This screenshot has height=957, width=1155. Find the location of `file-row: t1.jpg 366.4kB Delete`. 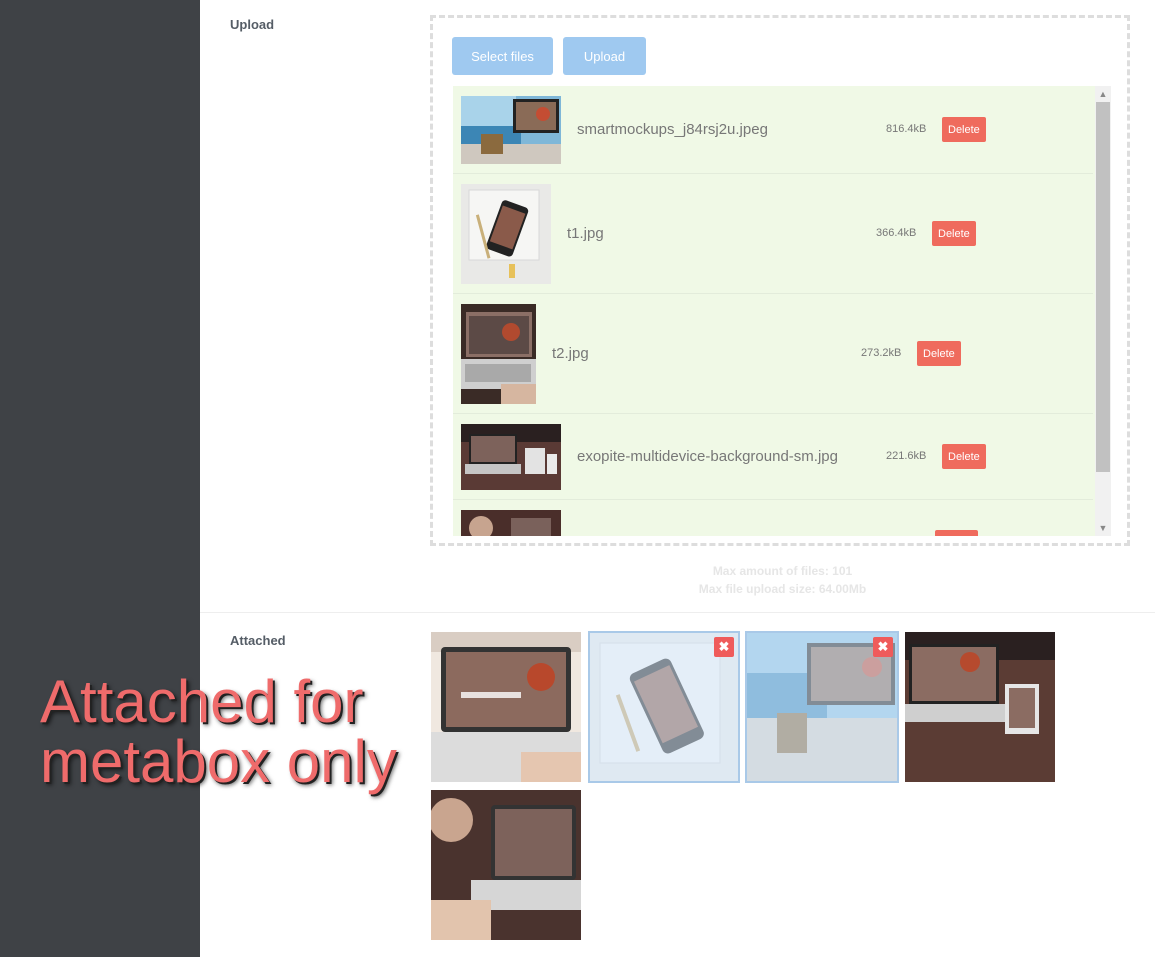

file-row: t1.jpg 366.4kB Delete is located at coordinates (773, 234).